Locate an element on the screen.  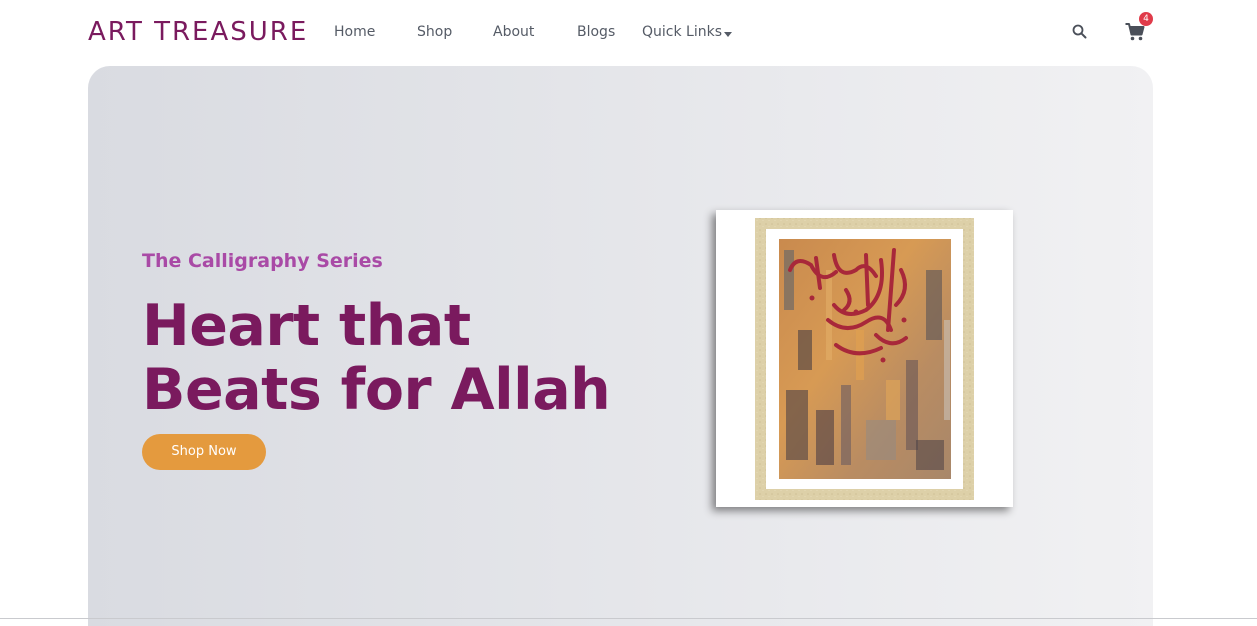
calligraphy-painting-image is located at coordinates (864, 359).